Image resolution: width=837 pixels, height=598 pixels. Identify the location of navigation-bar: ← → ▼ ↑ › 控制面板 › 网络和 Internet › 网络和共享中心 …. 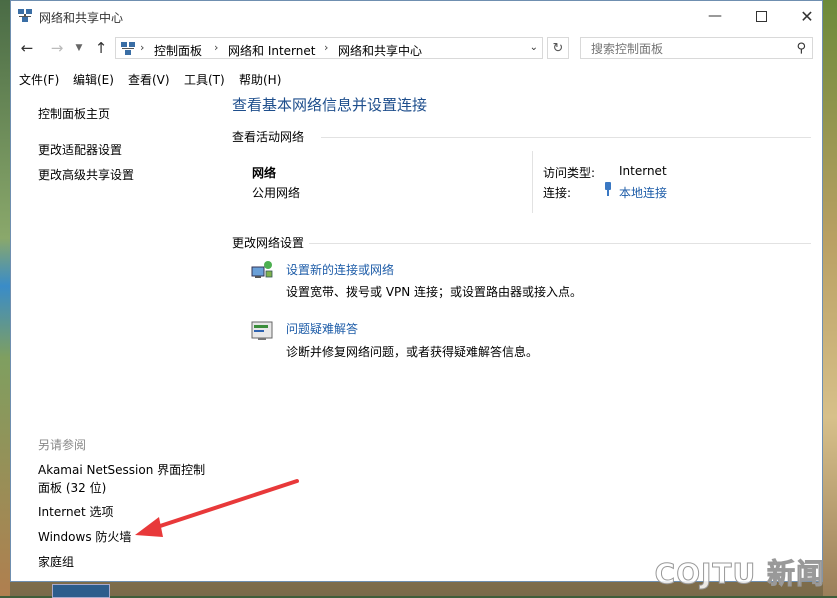
(416, 48).